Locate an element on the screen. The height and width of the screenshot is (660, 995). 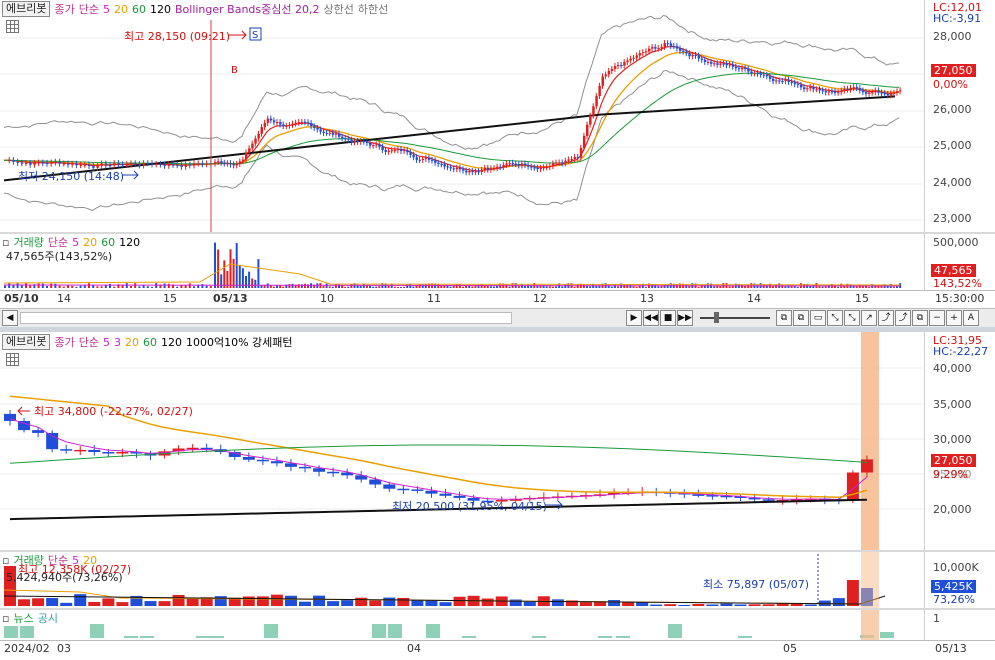
y-tick: 25,000 is located at coordinates (952, 145).